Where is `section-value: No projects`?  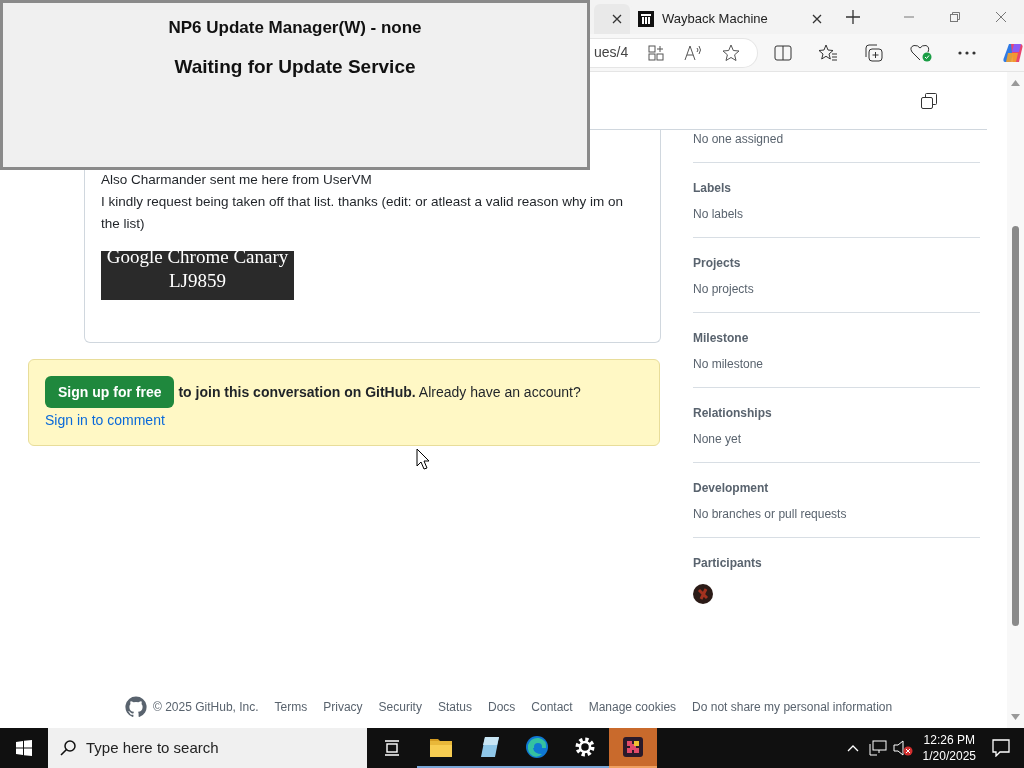 section-value: No projects is located at coordinates (724, 289).